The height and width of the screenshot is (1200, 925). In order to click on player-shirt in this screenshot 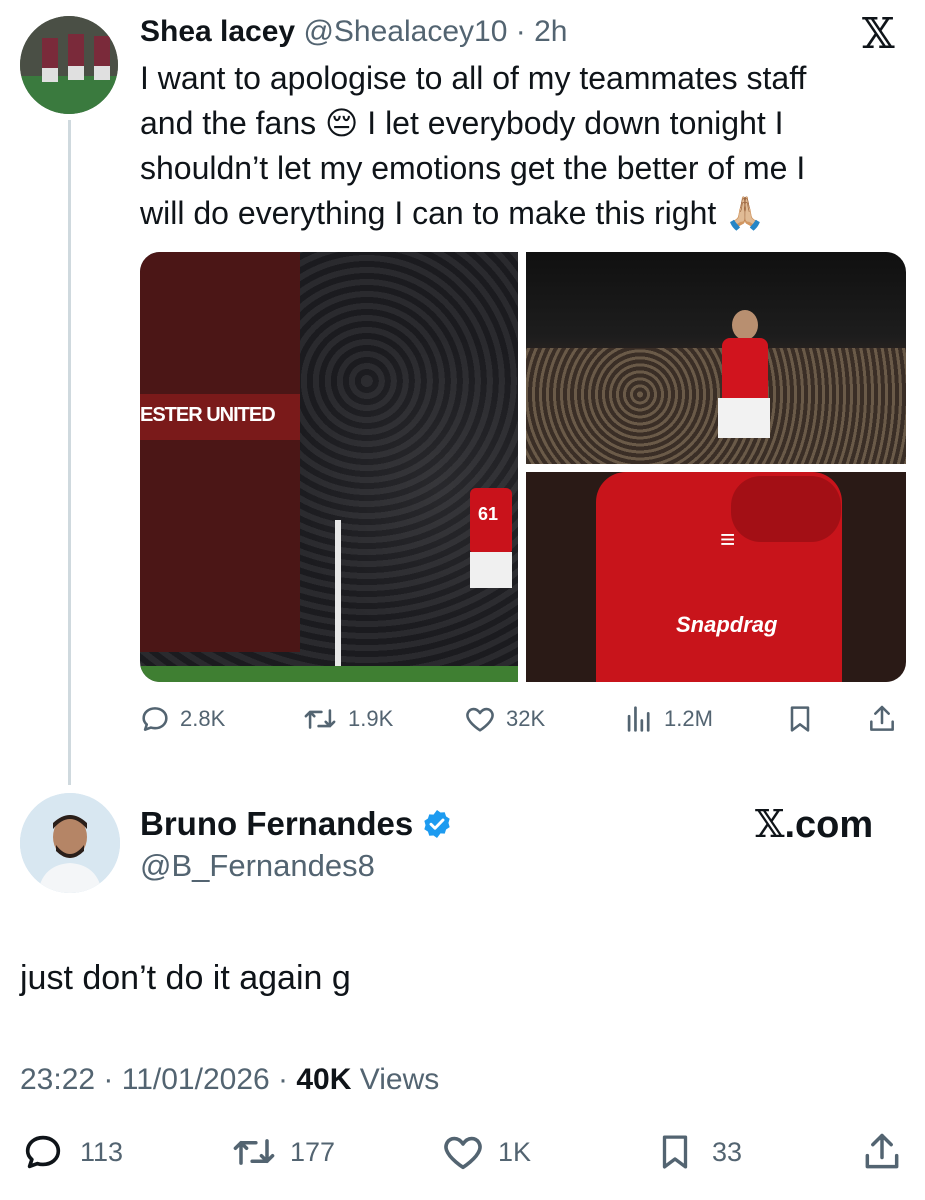, I will do `click(745, 369)`.